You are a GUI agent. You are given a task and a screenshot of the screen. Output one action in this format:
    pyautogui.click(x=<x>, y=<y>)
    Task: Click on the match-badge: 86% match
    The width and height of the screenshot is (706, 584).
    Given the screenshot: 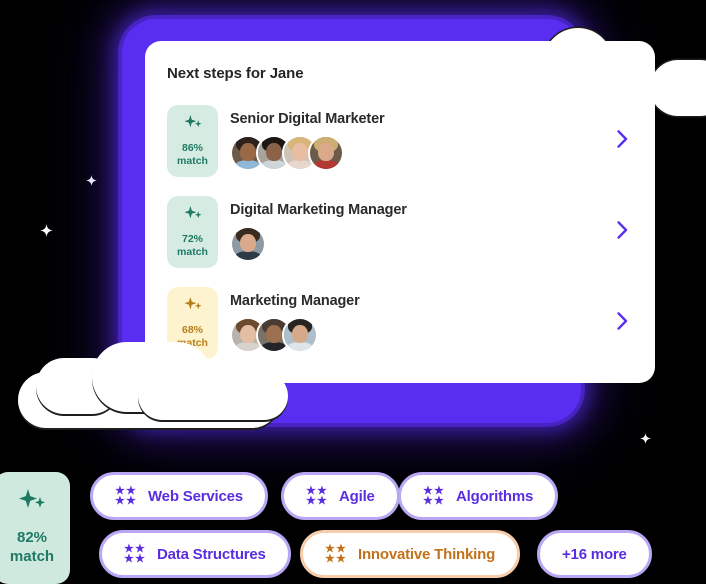 What is the action you would take?
    pyautogui.click(x=192, y=141)
    